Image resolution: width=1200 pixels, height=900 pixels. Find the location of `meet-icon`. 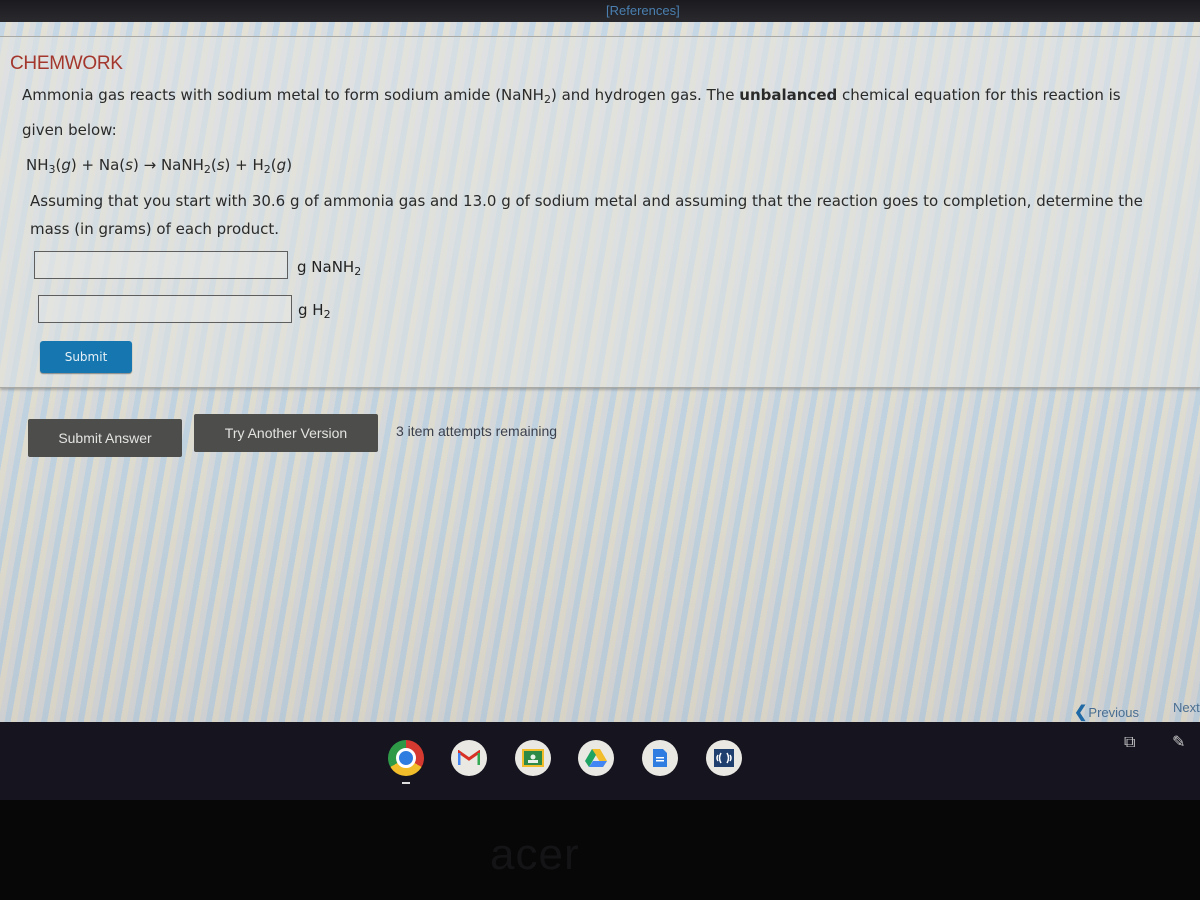

meet-icon is located at coordinates (724, 758).